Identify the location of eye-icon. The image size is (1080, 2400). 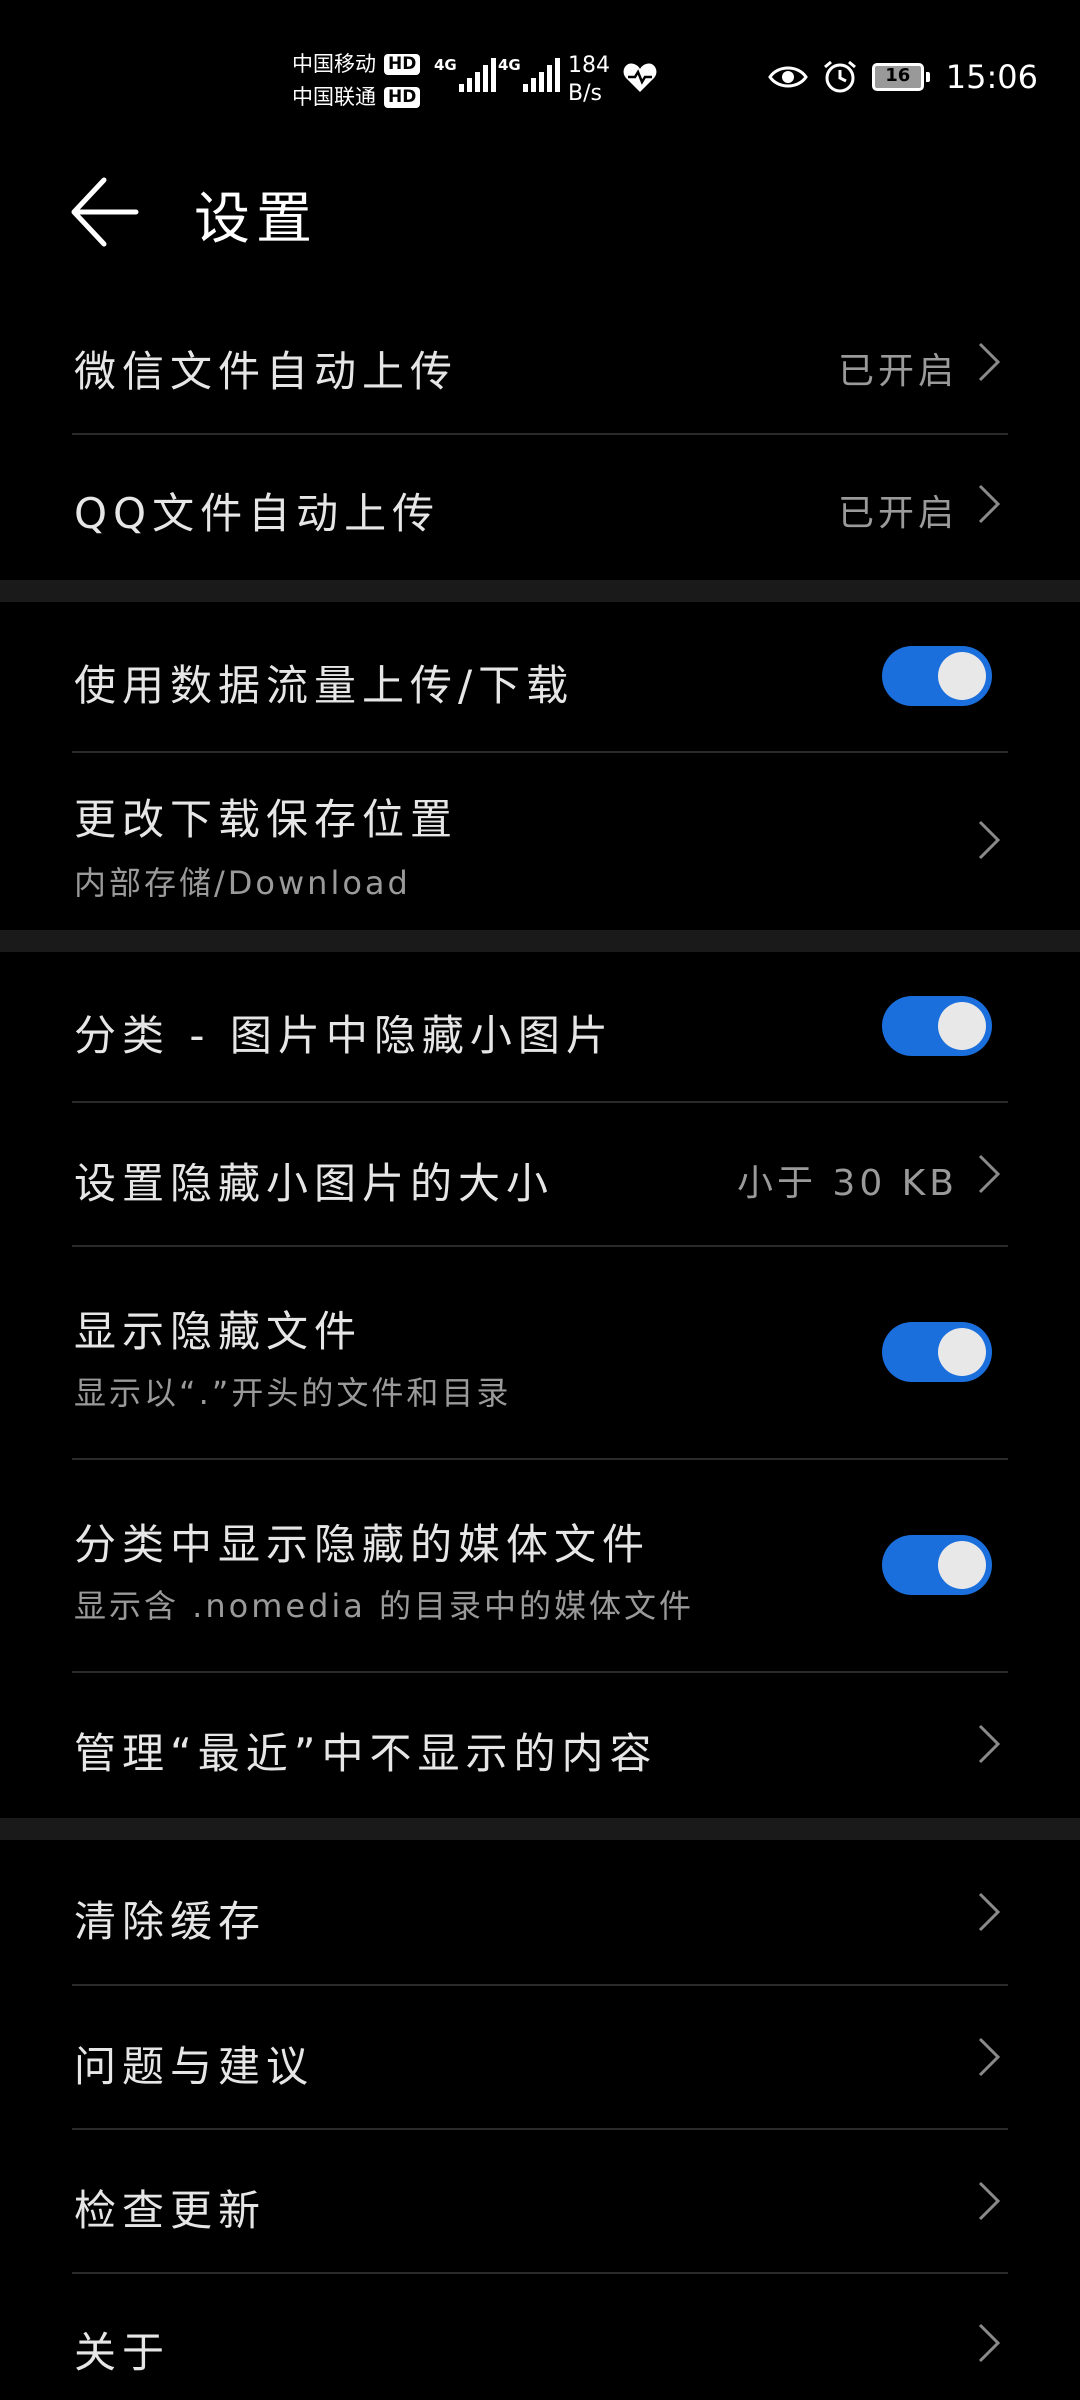
(787, 77).